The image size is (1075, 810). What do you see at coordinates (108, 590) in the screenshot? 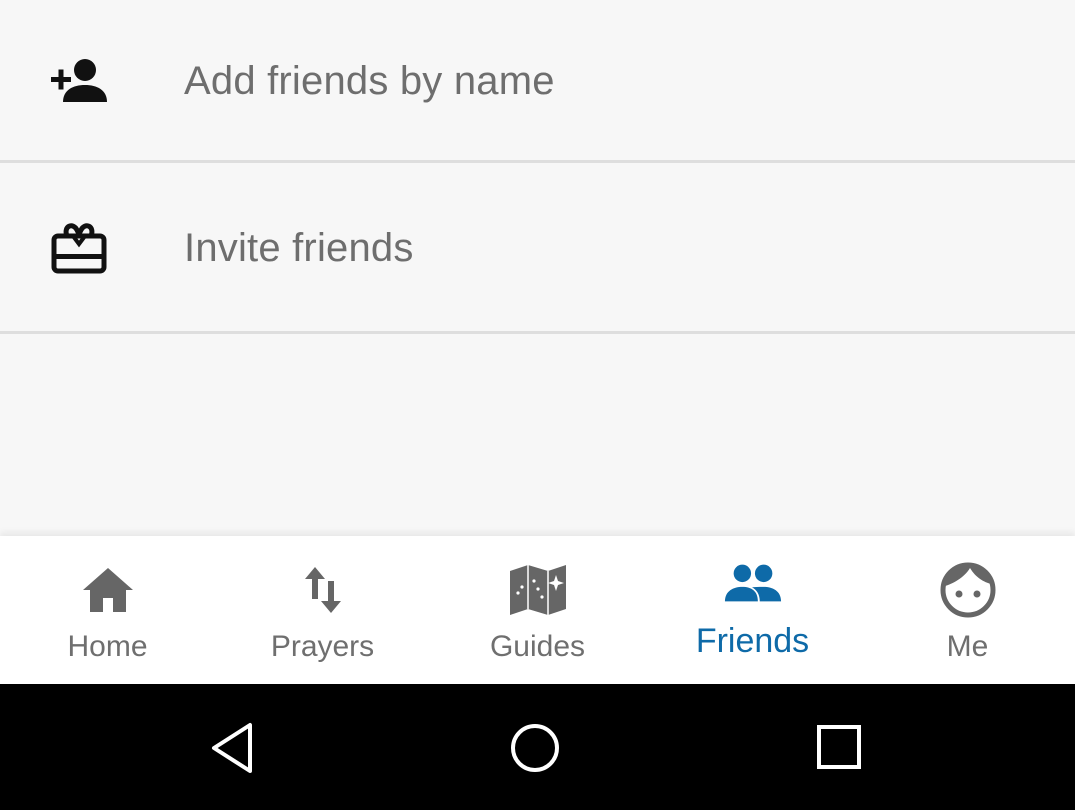
I see `home-icon` at bounding box center [108, 590].